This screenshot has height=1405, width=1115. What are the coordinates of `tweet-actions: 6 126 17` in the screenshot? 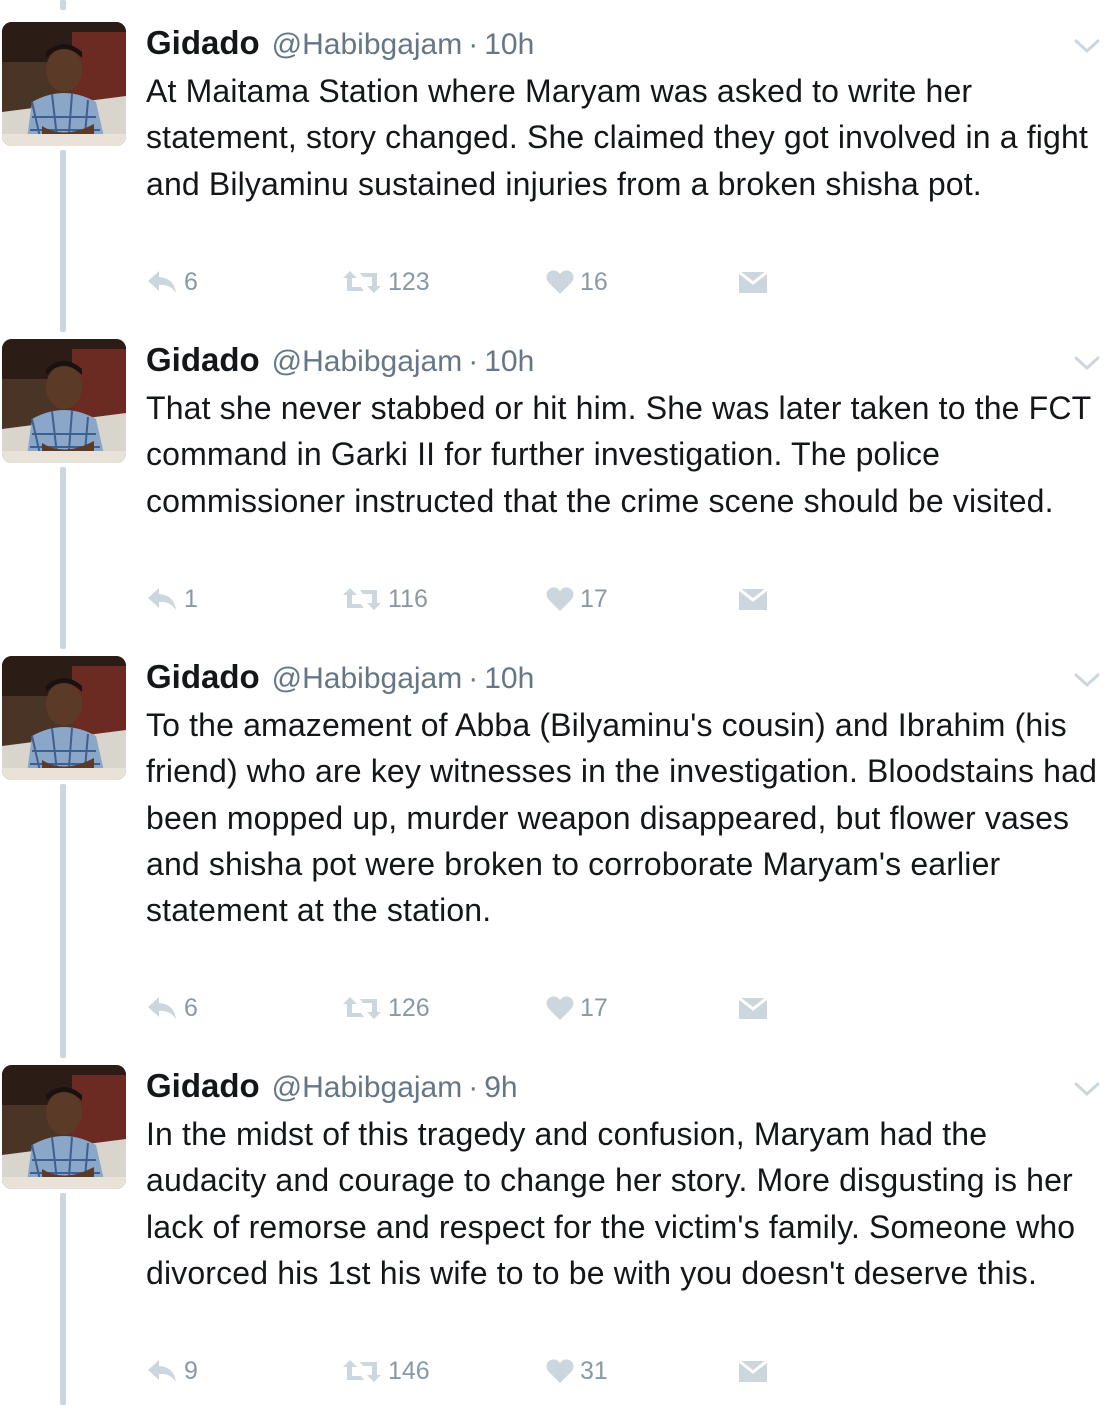 It's located at (496, 1008).